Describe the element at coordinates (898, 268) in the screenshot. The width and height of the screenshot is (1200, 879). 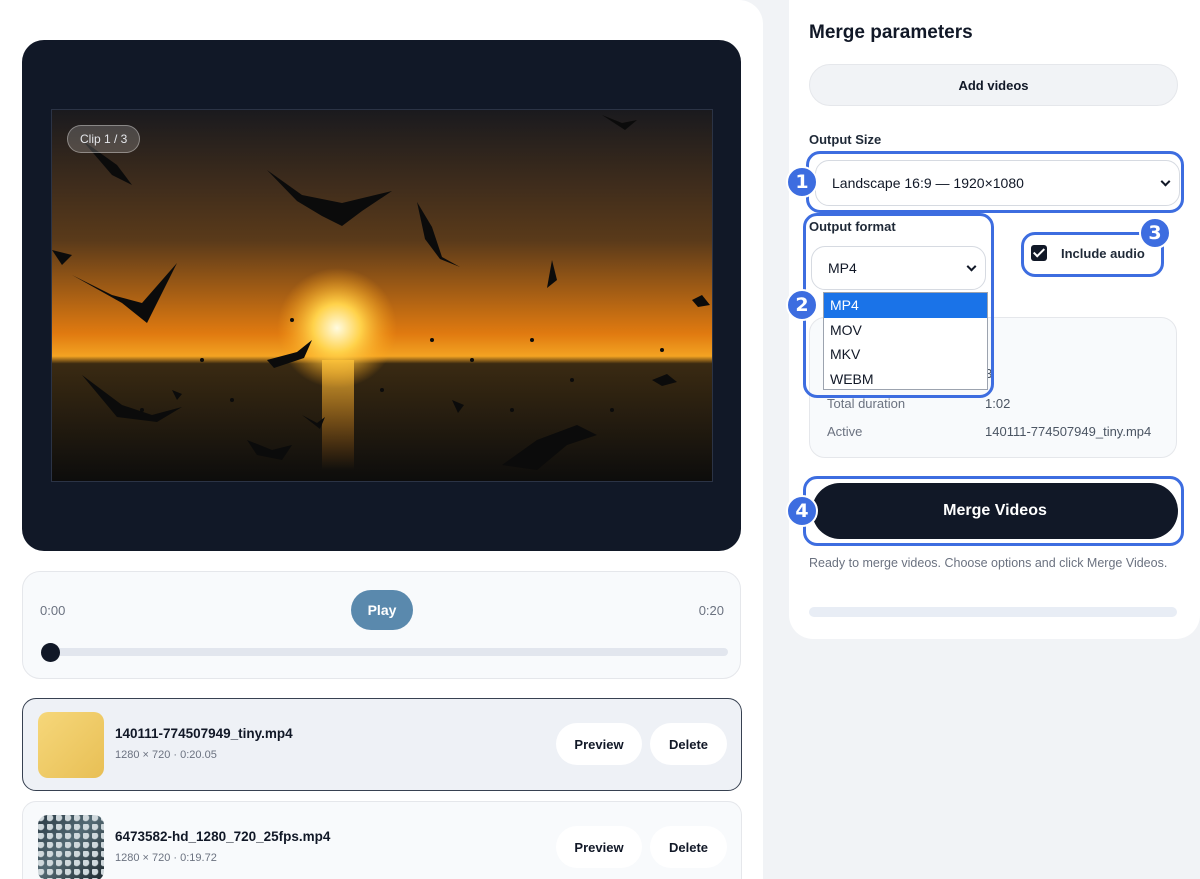
I see `output-format-select: MP4` at that location.